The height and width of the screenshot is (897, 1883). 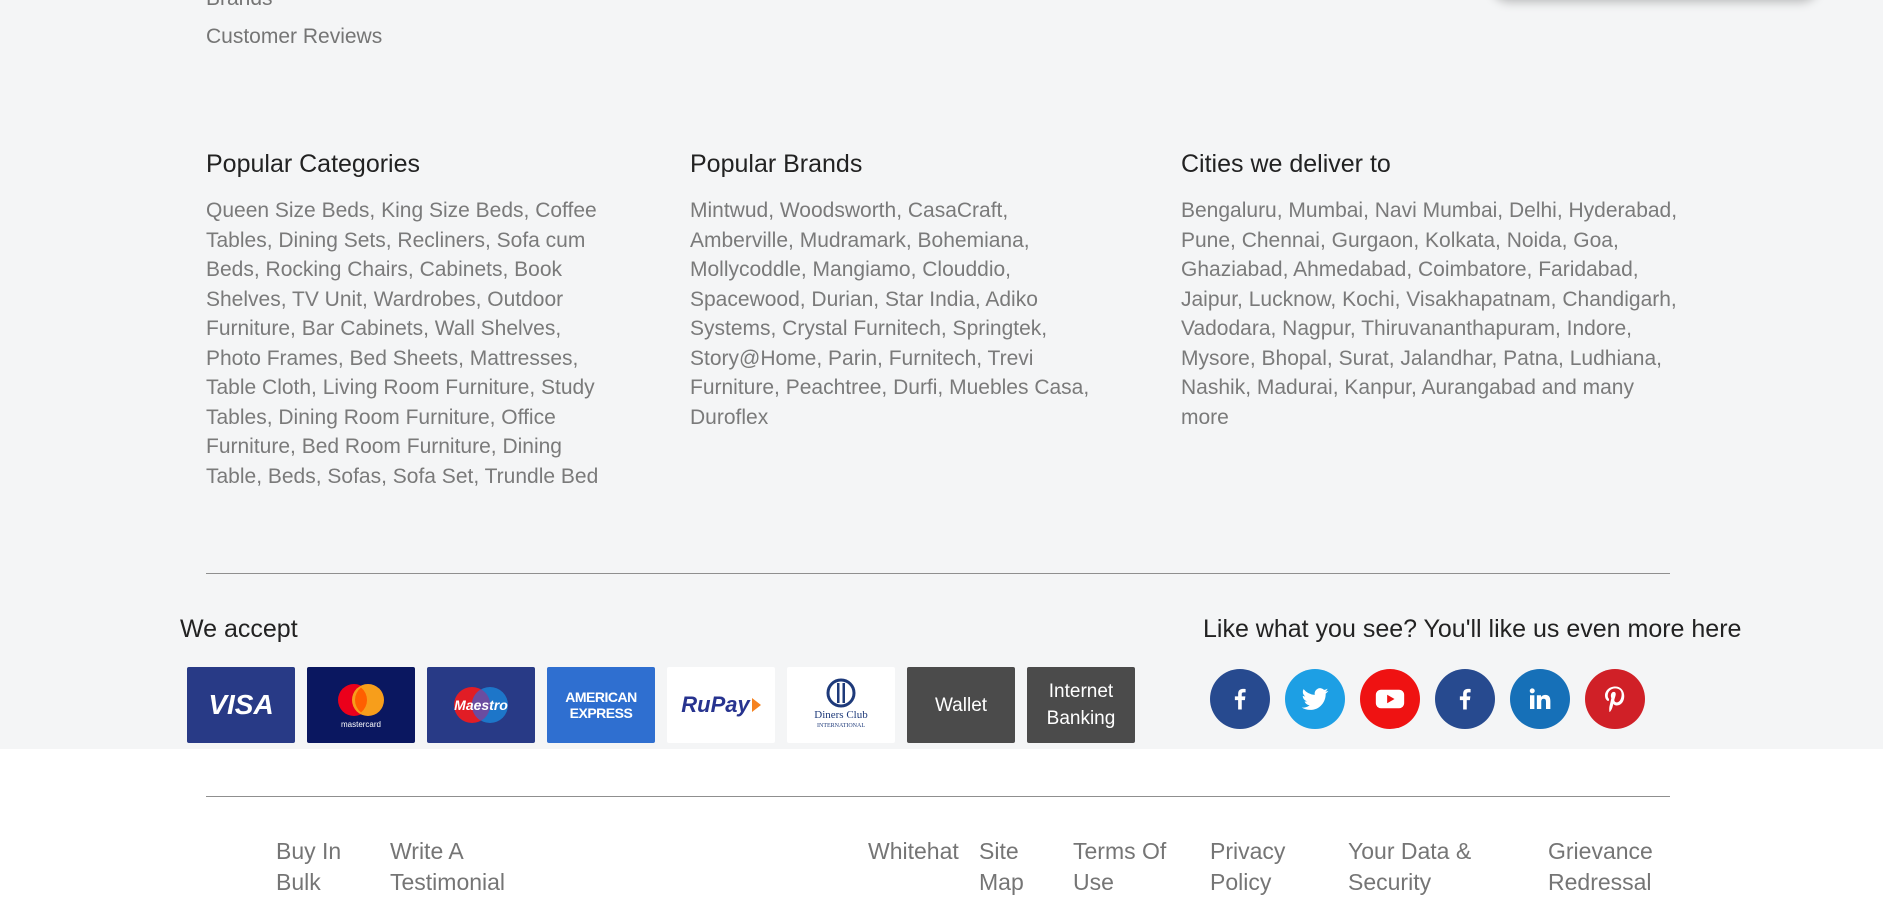 I want to click on write-testimonial-link: Write A Testimonial, so click(x=447, y=866).